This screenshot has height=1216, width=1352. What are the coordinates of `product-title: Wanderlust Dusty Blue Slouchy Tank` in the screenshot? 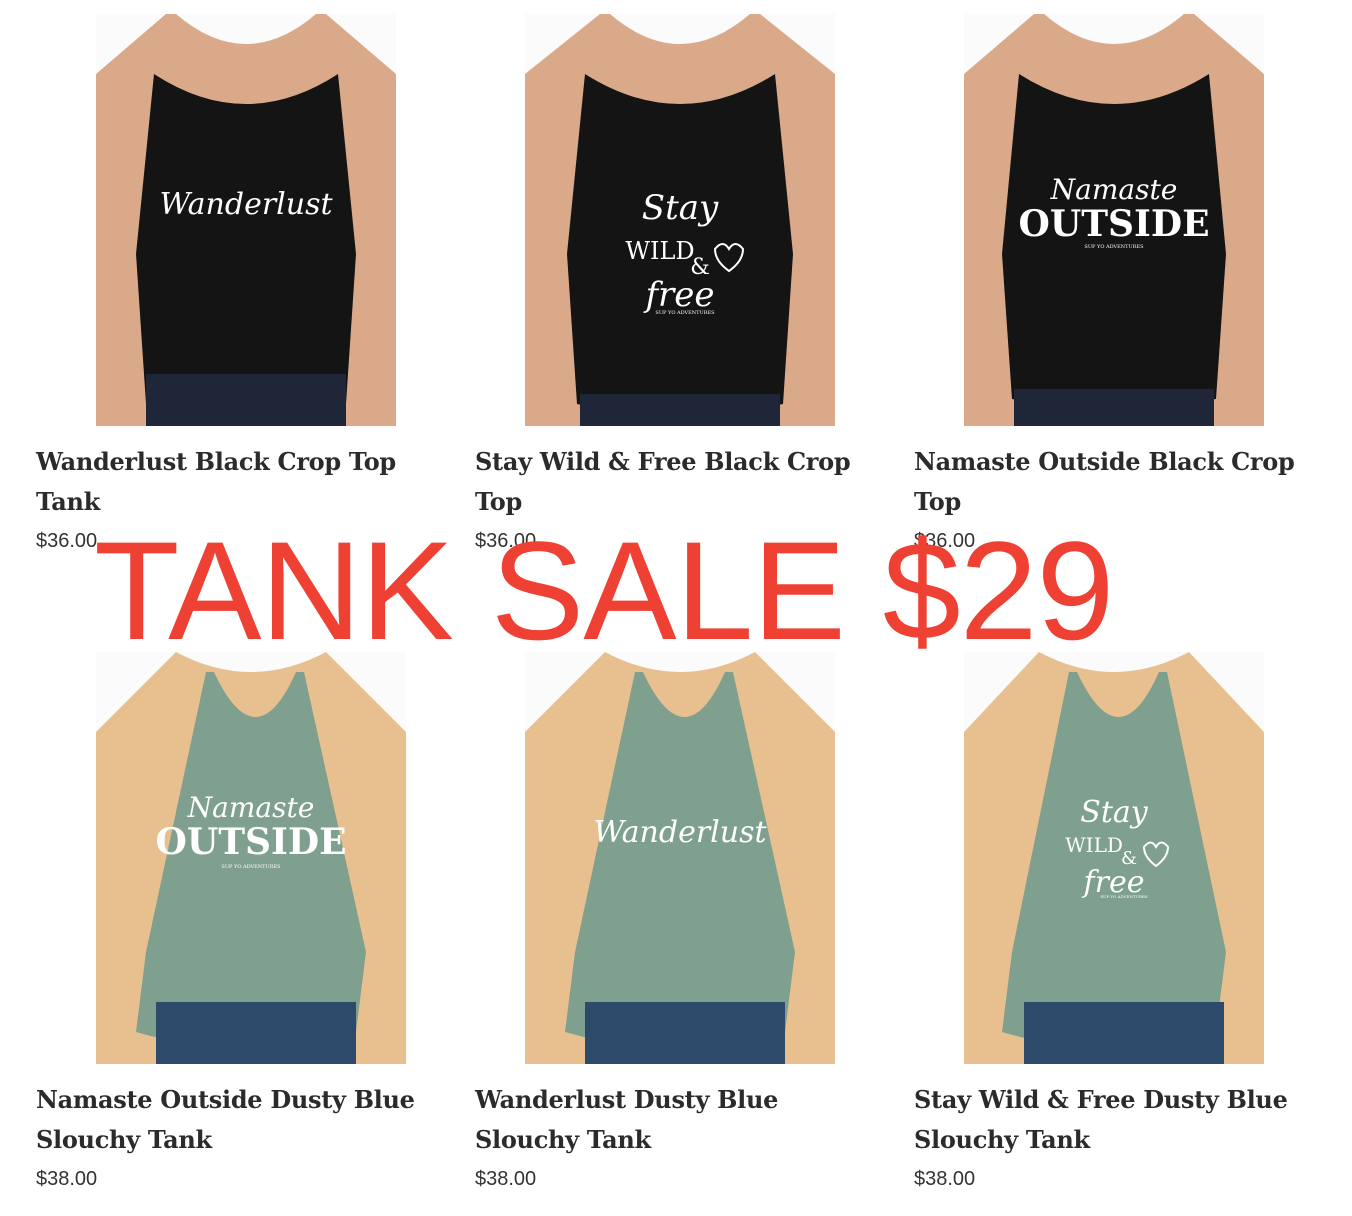 It's located at (675, 1120).